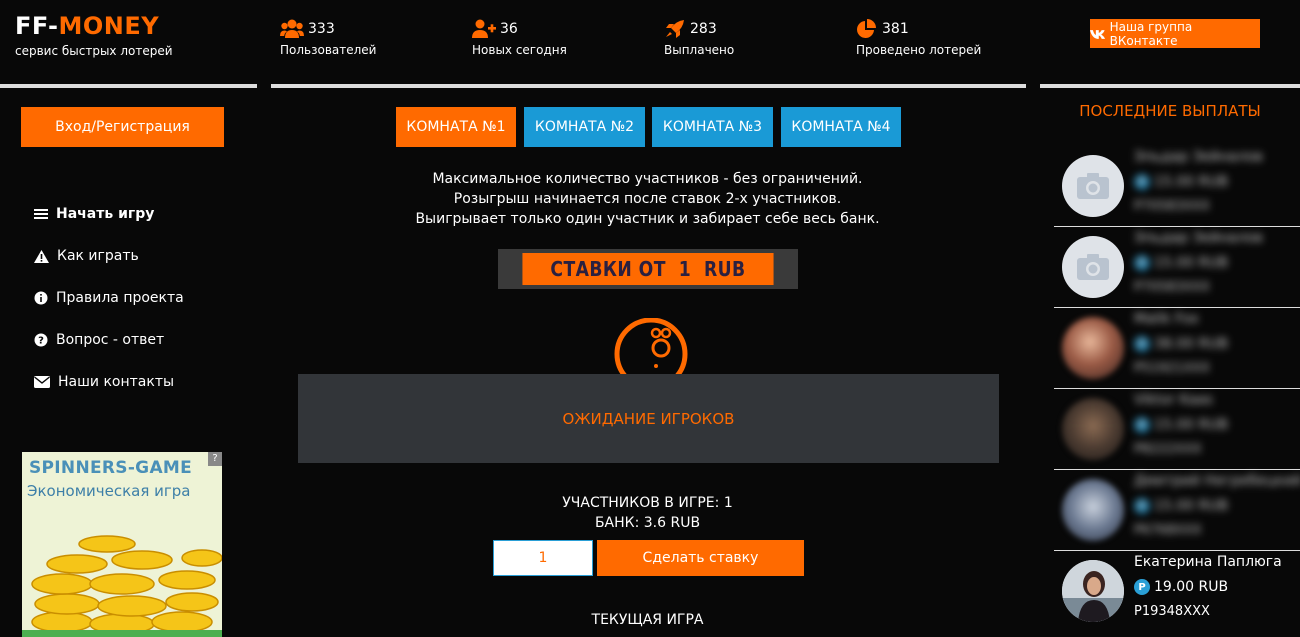 The image size is (1300, 637). What do you see at coordinates (41, 298) in the screenshot?
I see `info-icon` at bounding box center [41, 298].